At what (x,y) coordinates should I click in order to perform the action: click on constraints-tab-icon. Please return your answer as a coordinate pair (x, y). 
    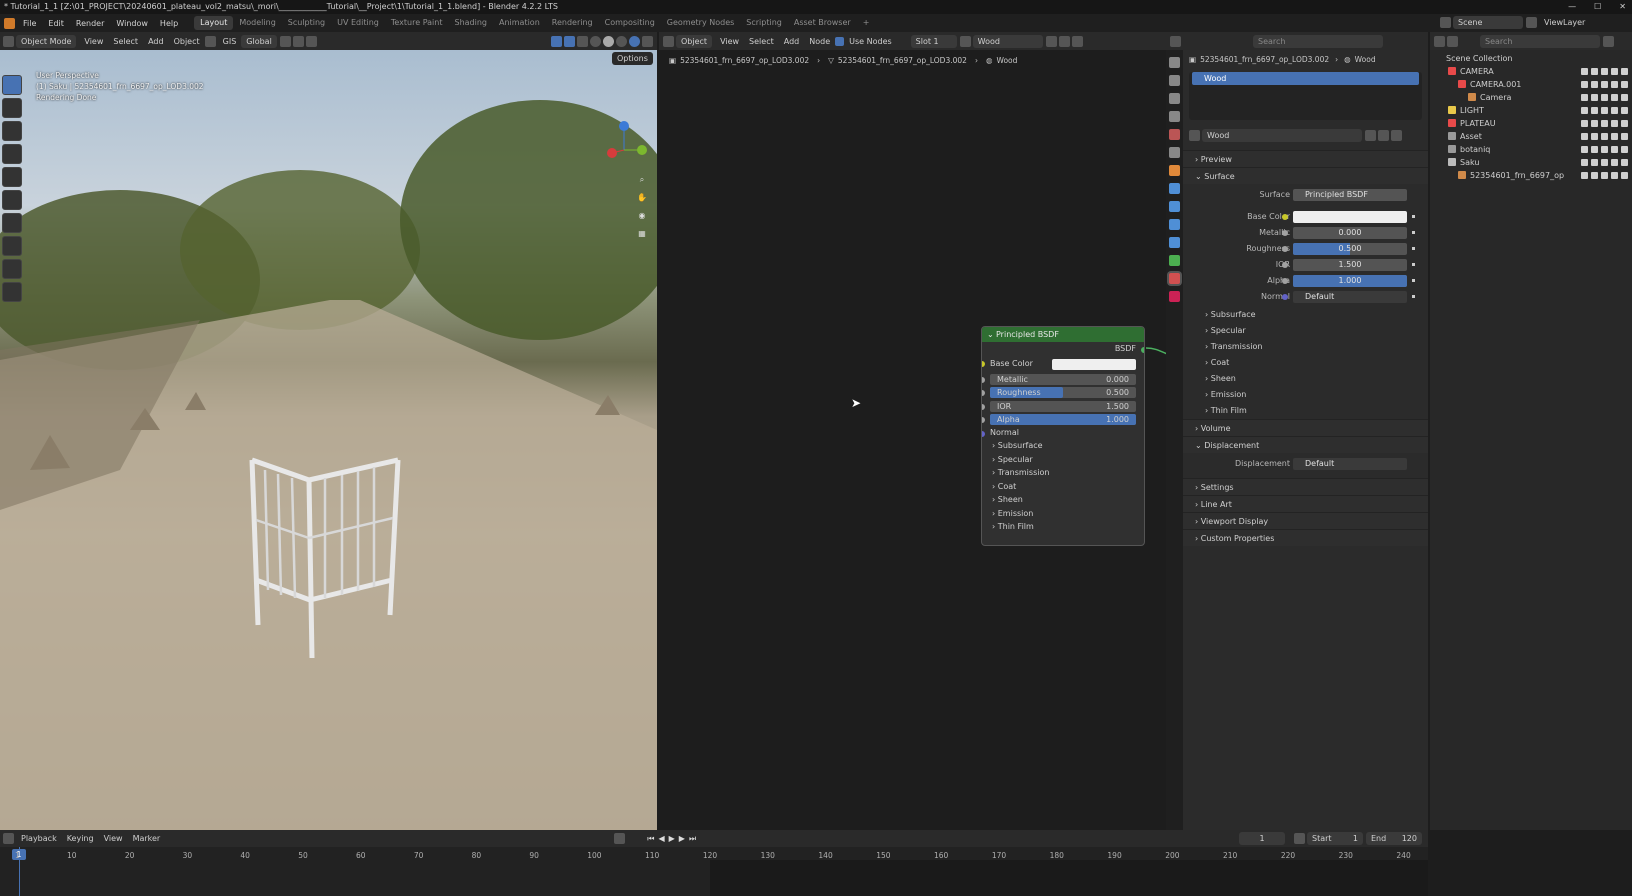
    Looking at the image, I should click on (1174, 242).